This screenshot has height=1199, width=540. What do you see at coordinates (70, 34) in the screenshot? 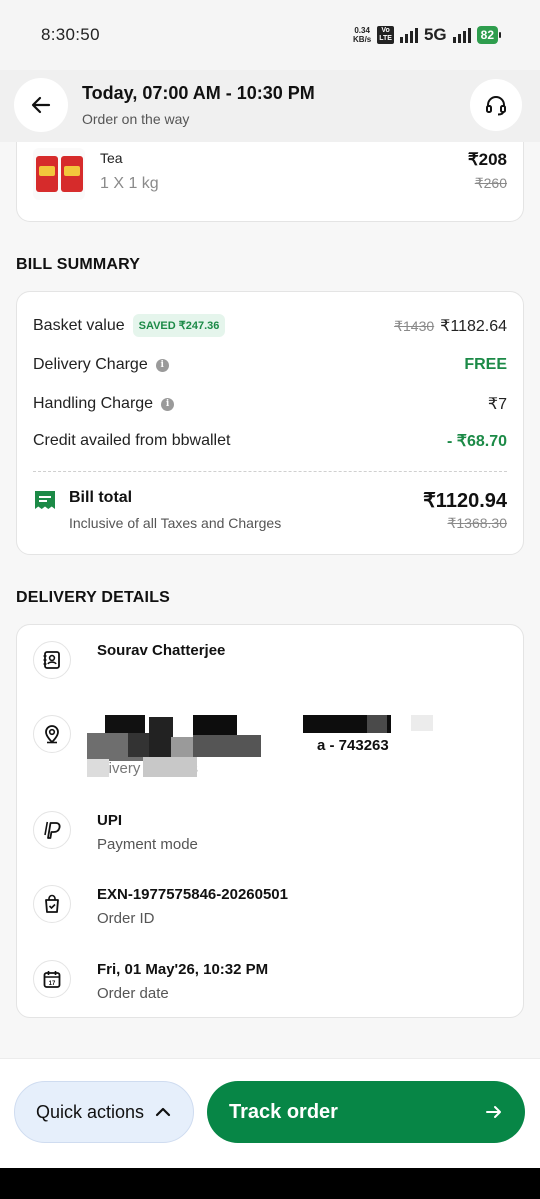
I see `status-time: 8:30:50` at bounding box center [70, 34].